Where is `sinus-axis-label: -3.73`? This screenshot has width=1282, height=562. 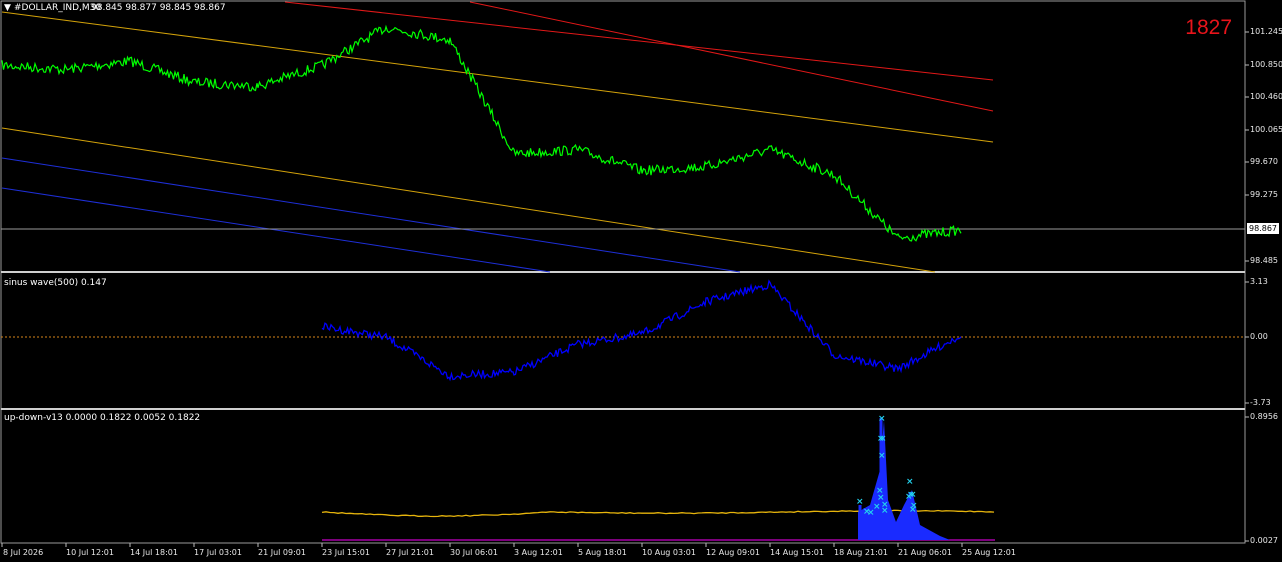
sinus-axis-label: -3.73 is located at coordinates (1260, 402).